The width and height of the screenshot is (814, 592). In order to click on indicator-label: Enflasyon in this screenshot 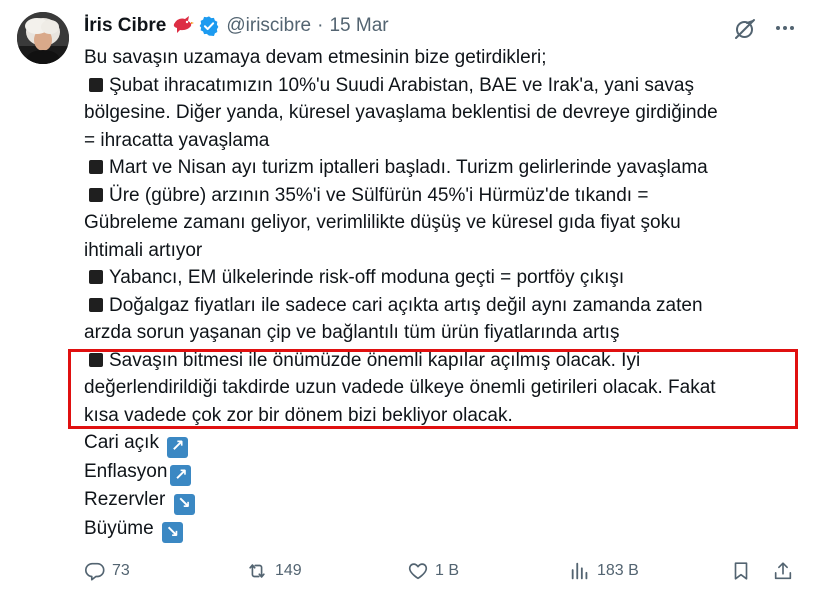, I will do `click(126, 471)`.